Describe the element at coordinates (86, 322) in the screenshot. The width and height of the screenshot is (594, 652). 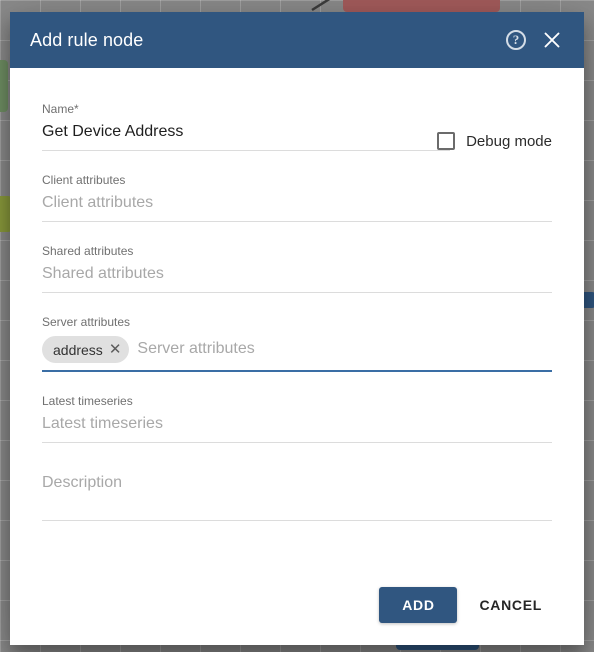
I see `server-attributes-label: Server attributes` at that location.